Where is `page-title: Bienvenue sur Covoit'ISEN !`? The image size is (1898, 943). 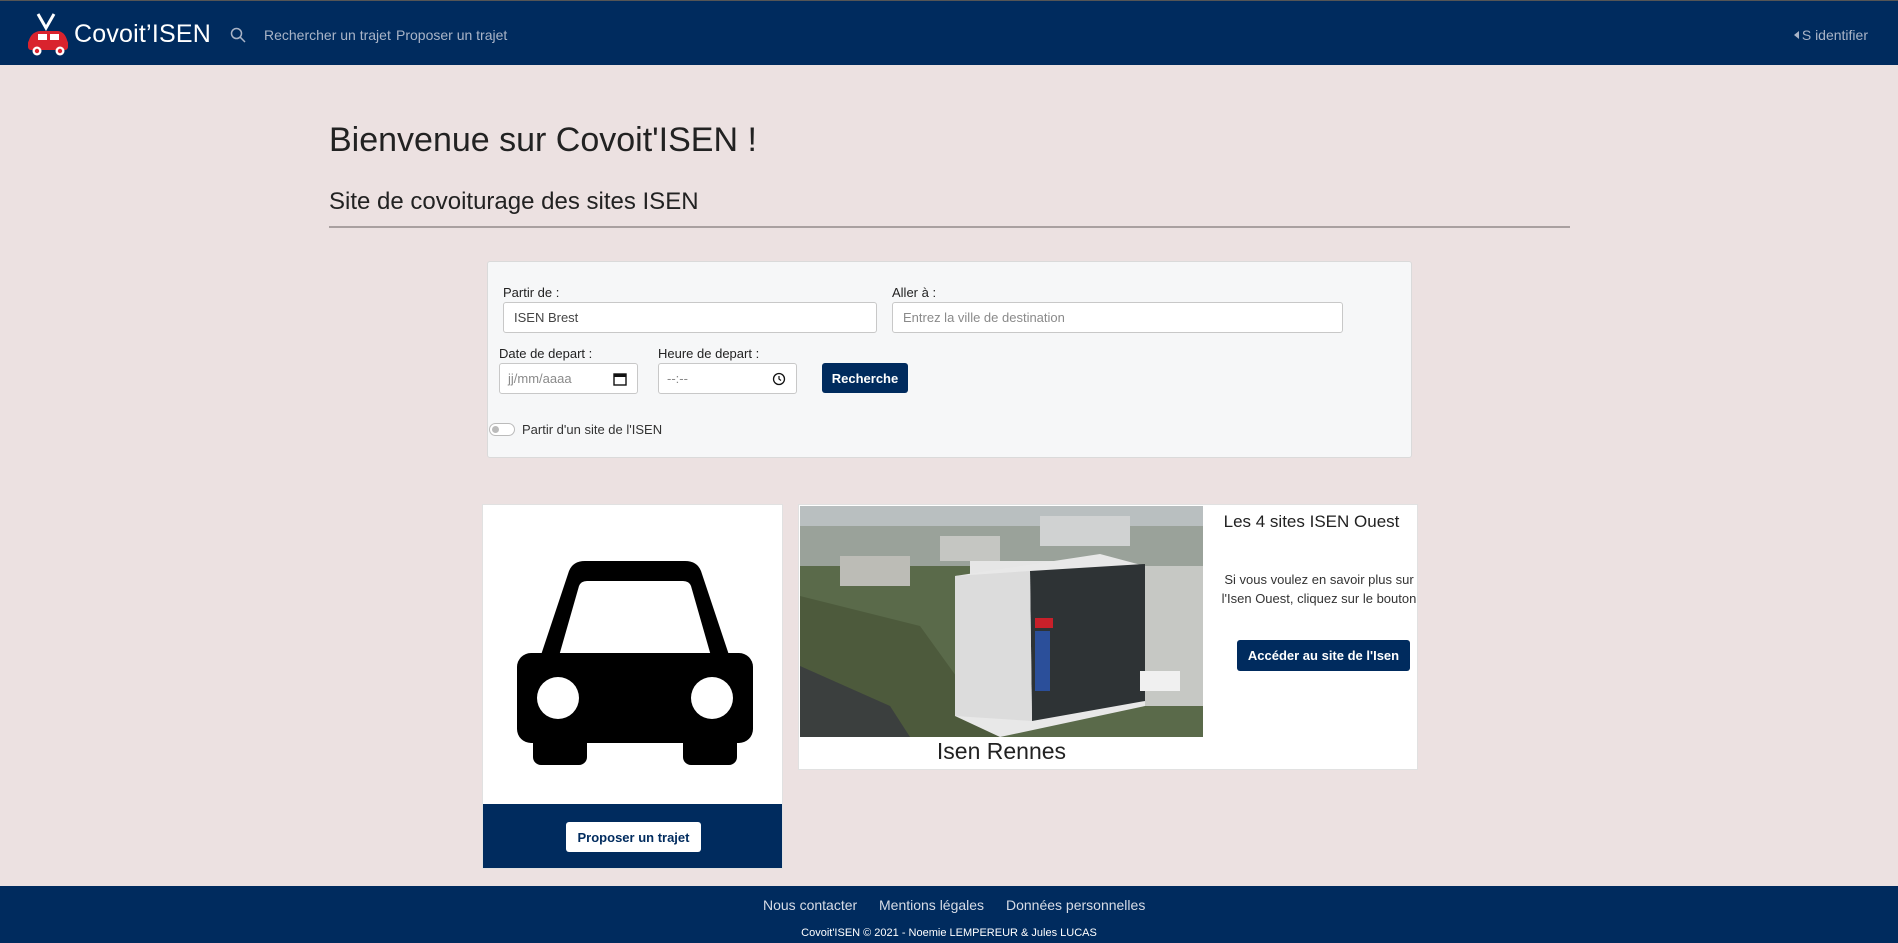 page-title: Bienvenue sur Covoit'ISEN ! is located at coordinates (543, 140).